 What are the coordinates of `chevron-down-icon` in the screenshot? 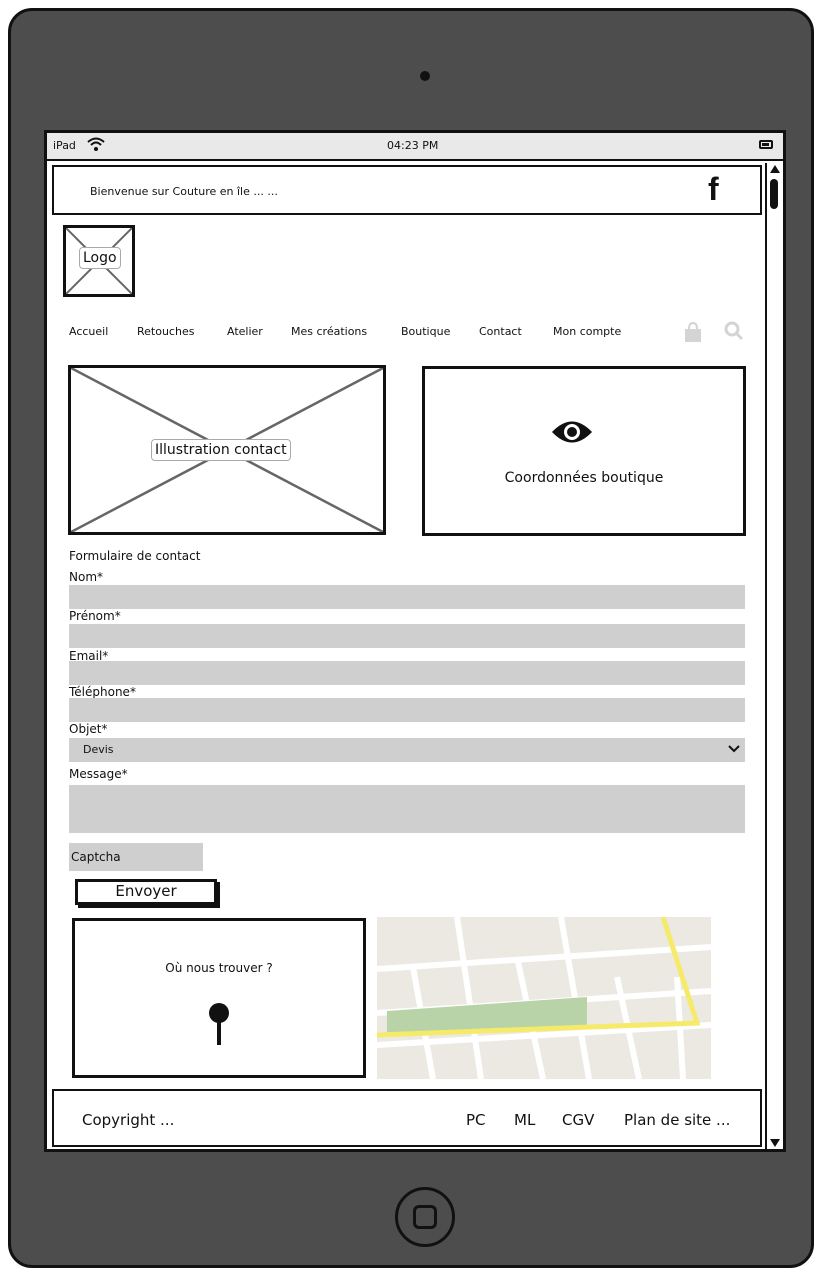 It's located at (734, 749).